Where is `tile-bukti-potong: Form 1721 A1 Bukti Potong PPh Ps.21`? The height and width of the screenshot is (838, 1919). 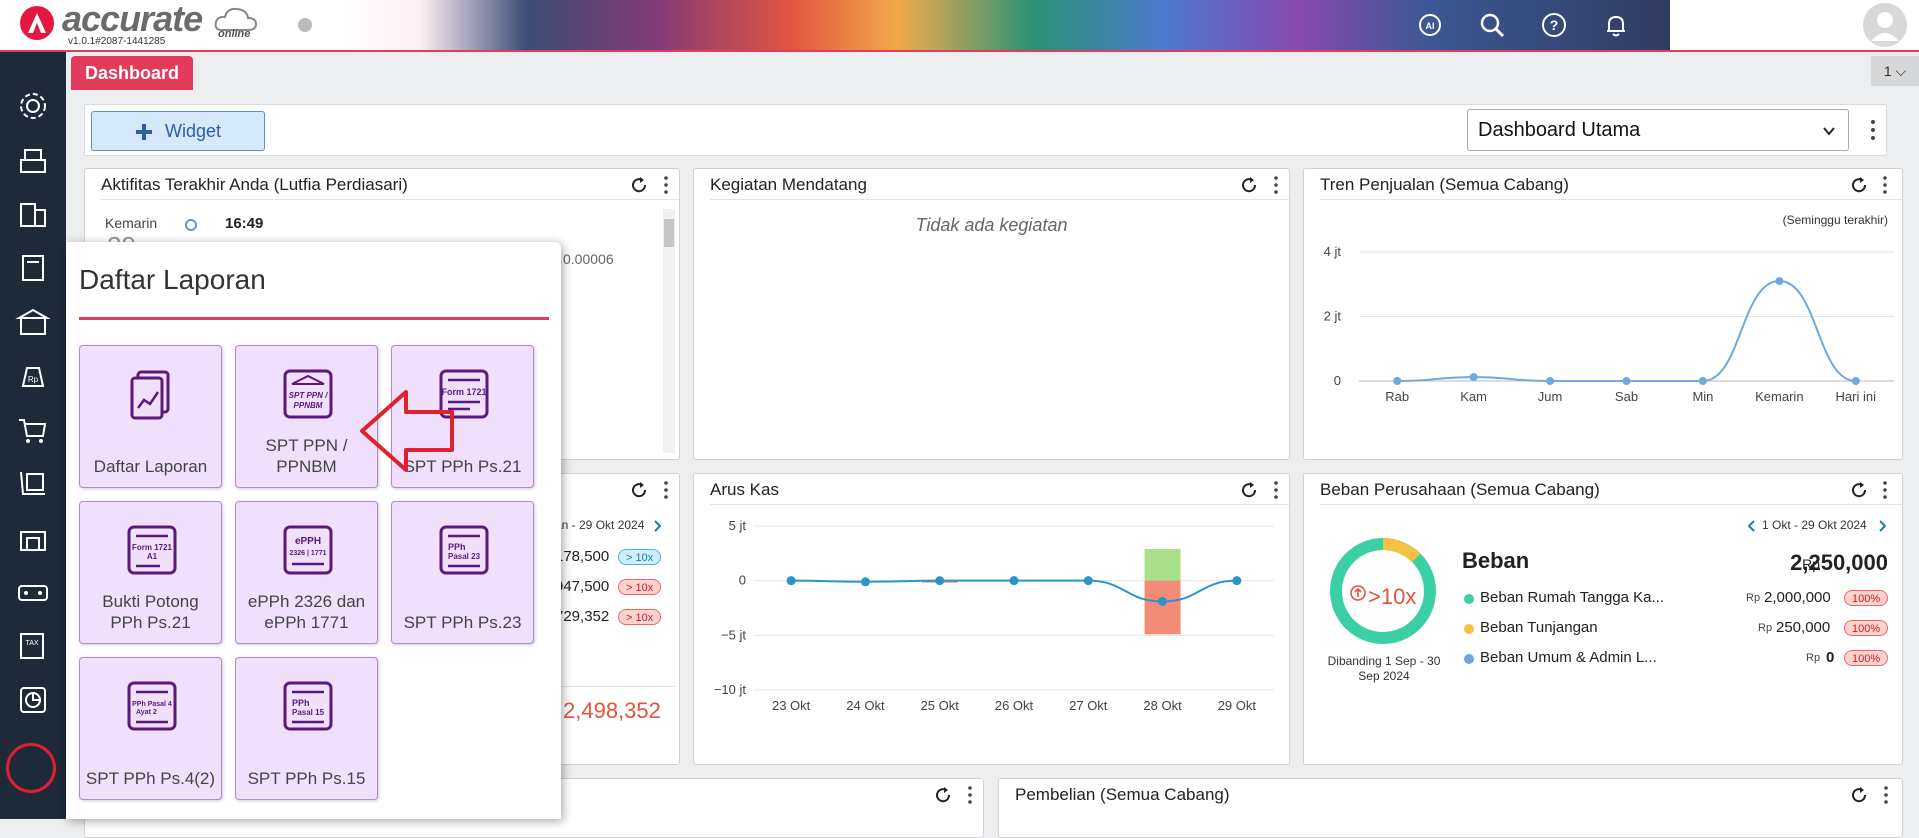 tile-bukti-potong: Form 1721 A1 Bukti Potong PPh Ps.21 is located at coordinates (150, 572).